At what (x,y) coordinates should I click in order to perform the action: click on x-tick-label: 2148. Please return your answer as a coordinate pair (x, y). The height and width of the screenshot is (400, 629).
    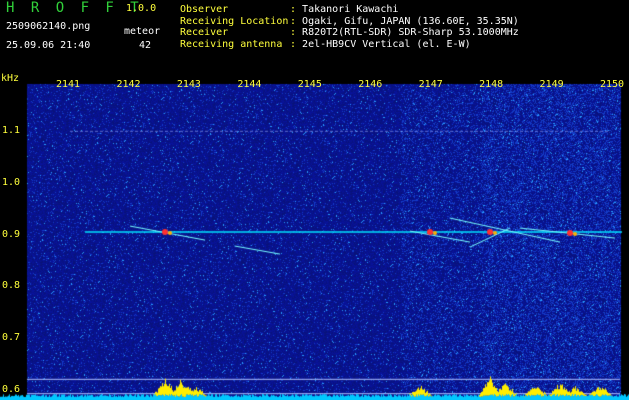
    Looking at the image, I should click on (491, 84).